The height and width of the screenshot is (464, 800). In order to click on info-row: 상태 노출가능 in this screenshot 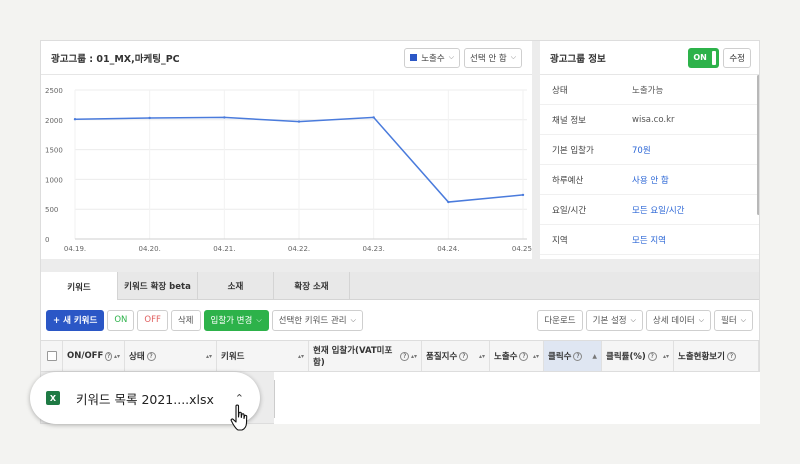, I will do `click(649, 90)`.